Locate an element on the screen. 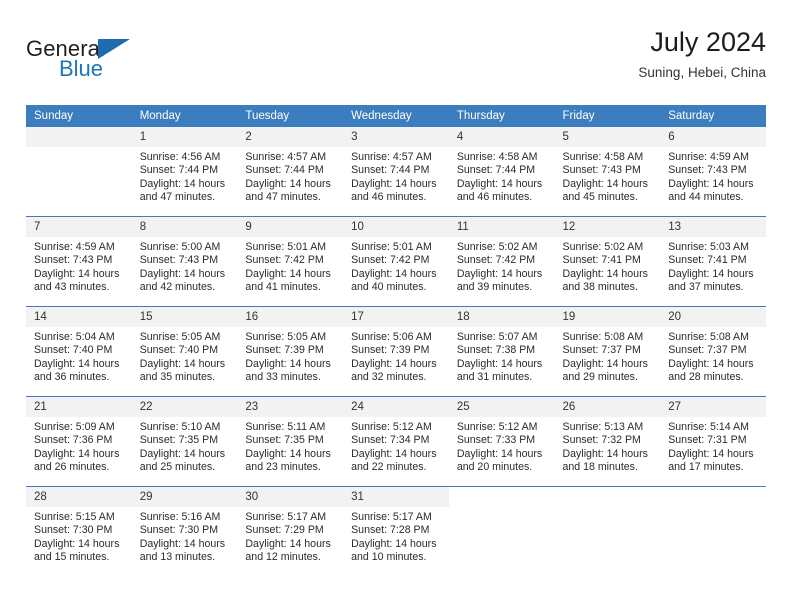 This screenshot has width=792, height=612. day-number: 7 is located at coordinates (79, 227).